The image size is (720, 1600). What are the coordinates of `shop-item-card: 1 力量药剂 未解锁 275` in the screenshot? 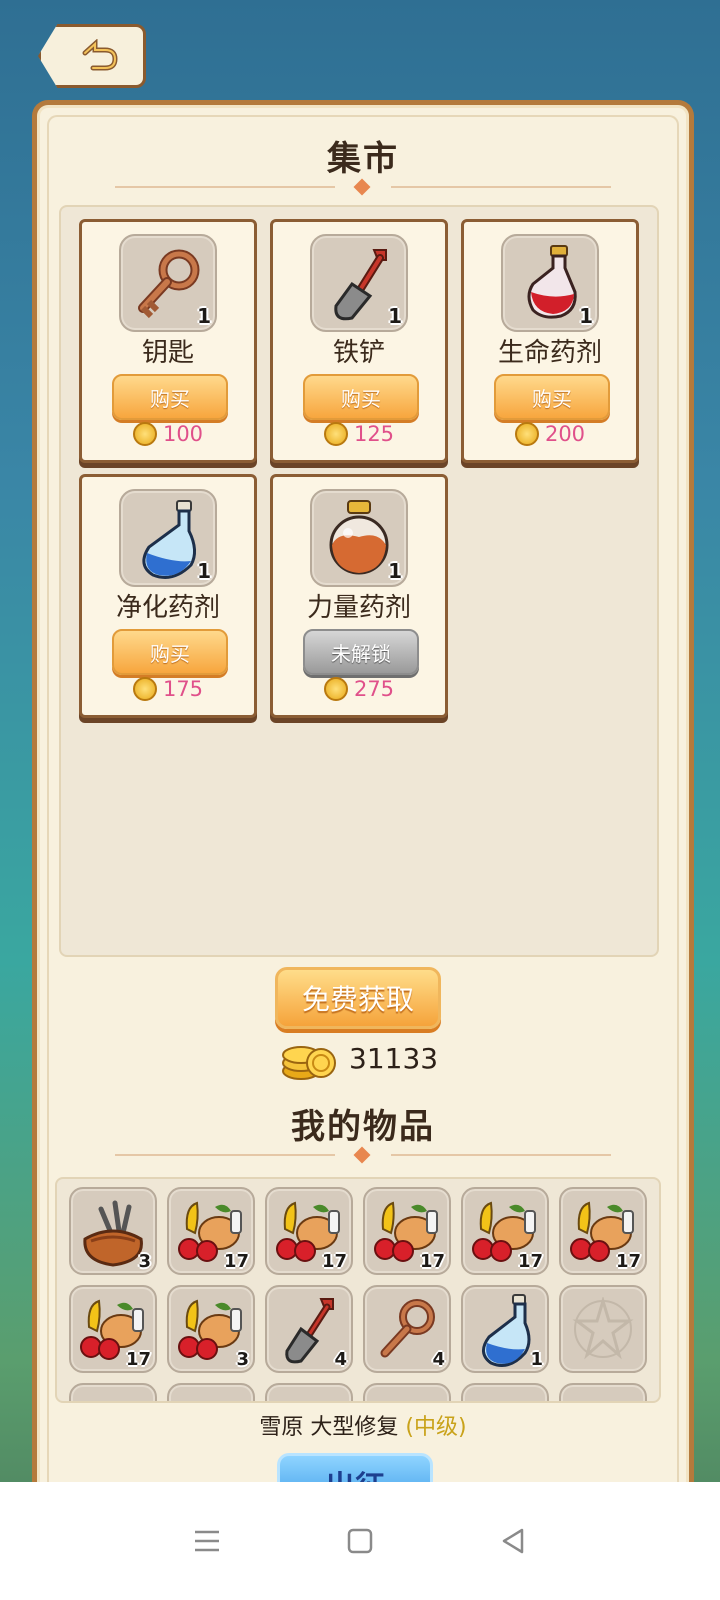 It's located at (359, 596).